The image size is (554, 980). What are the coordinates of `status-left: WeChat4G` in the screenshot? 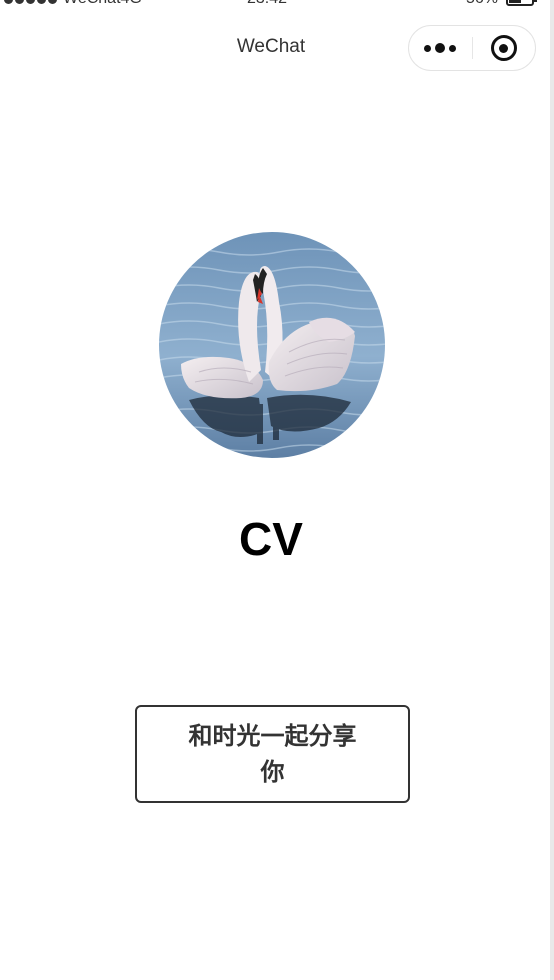 It's located at (73, 4).